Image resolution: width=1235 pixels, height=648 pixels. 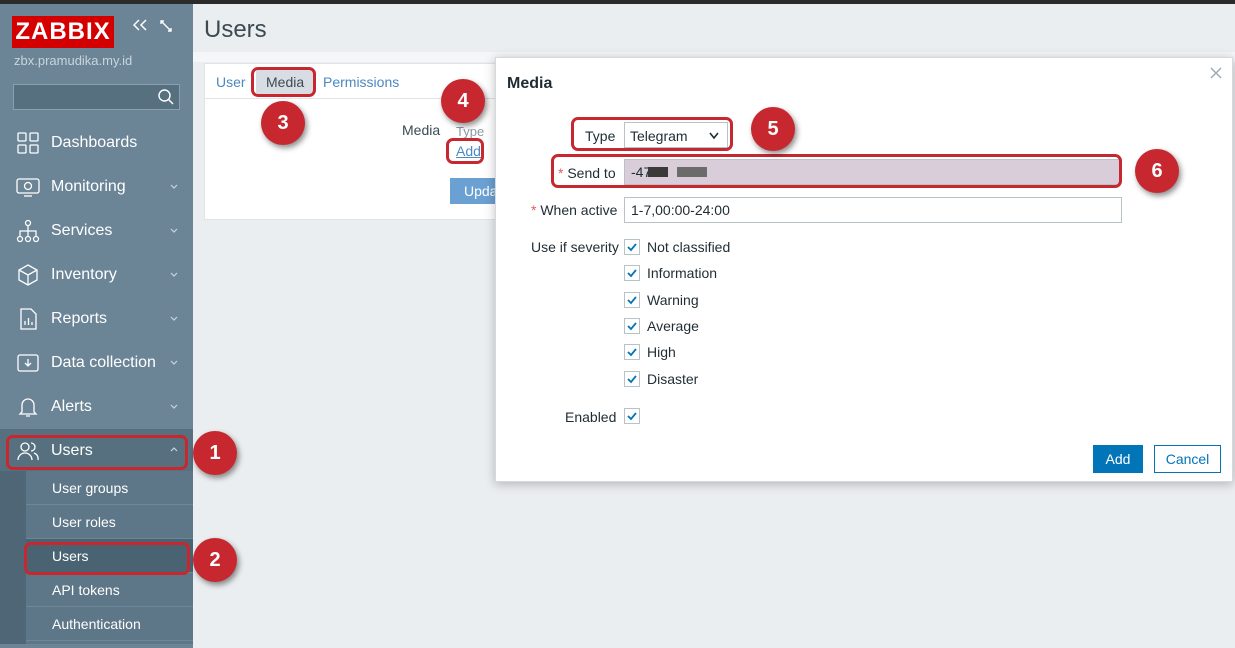 I want to click on nav-label: Alerts, so click(x=71, y=406).